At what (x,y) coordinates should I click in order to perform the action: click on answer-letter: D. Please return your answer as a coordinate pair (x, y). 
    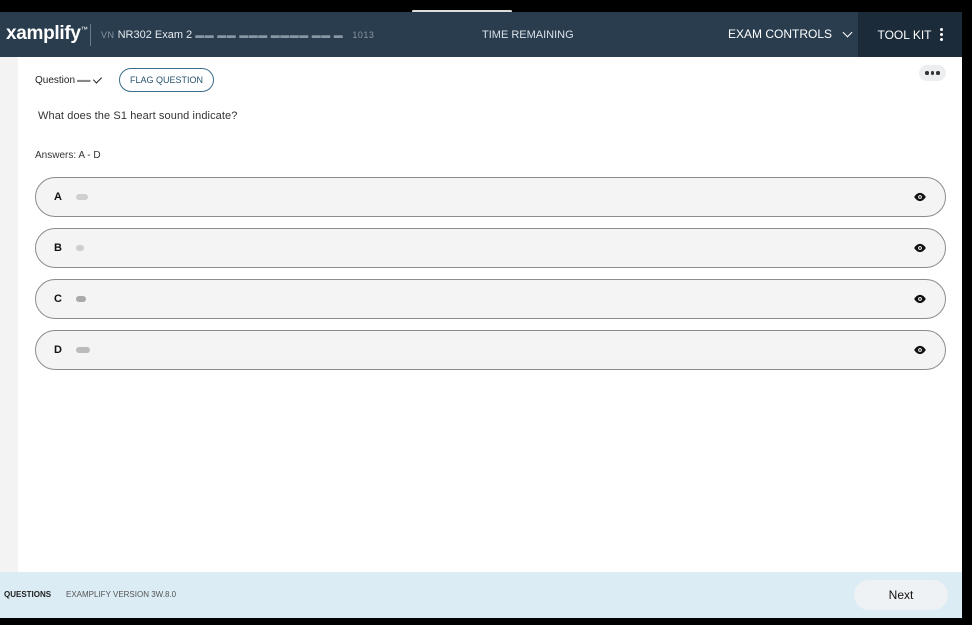
    Looking at the image, I should click on (58, 350).